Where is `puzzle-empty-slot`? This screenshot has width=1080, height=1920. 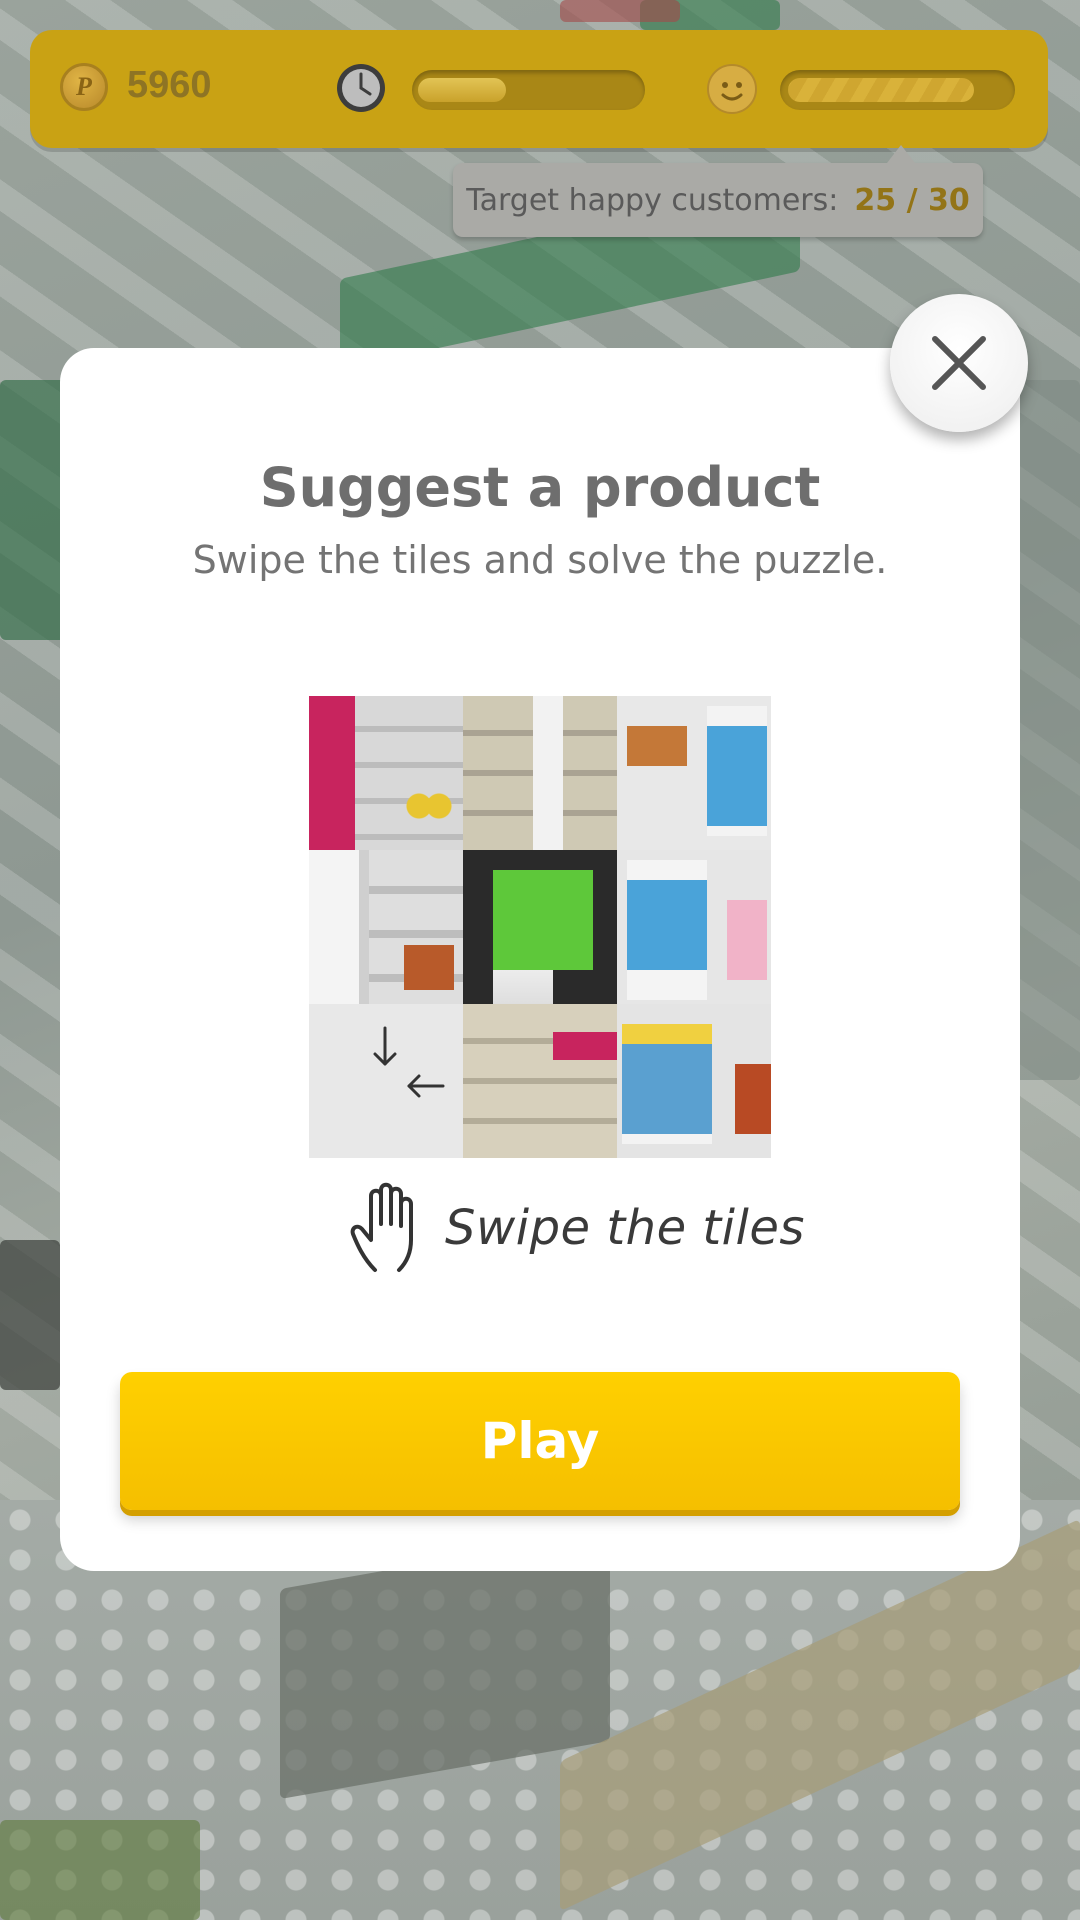
puzzle-empty-slot is located at coordinates (386, 1081).